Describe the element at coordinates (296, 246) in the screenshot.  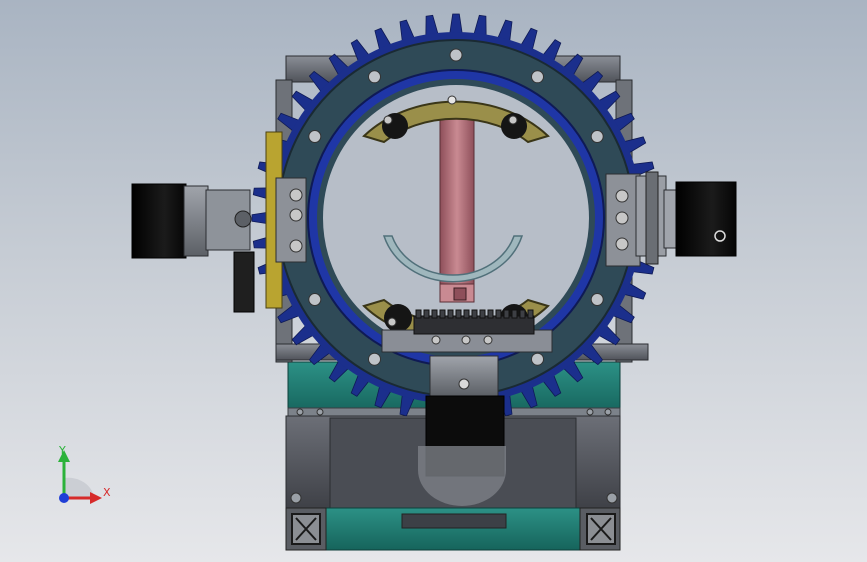
I see `left-bracket-bolt-low` at that location.